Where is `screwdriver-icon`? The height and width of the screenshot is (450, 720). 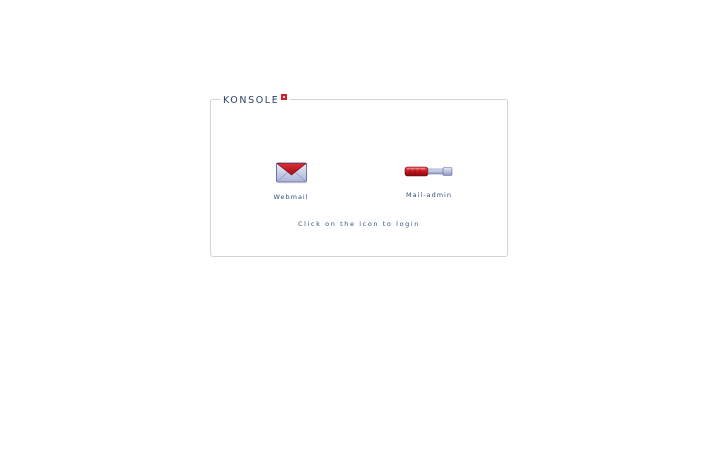 screwdriver-icon is located at coordinates (429, 172).